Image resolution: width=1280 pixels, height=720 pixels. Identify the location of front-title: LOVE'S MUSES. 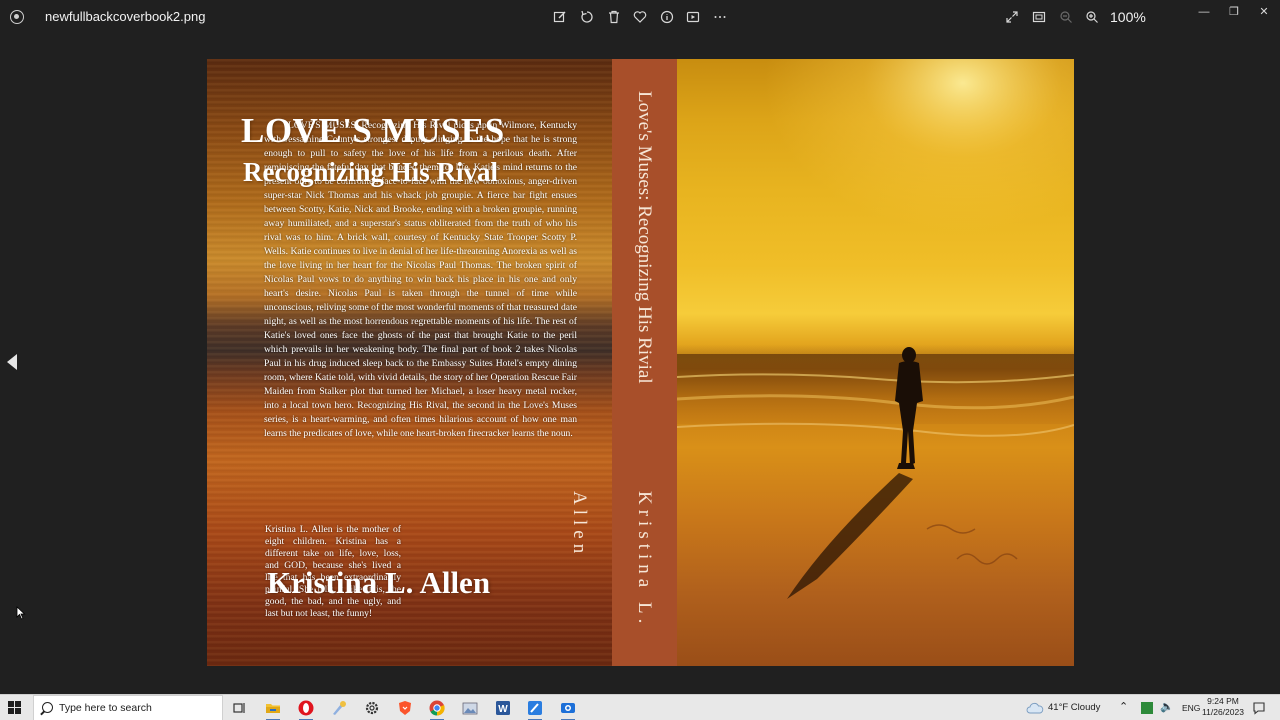
(373, 130).